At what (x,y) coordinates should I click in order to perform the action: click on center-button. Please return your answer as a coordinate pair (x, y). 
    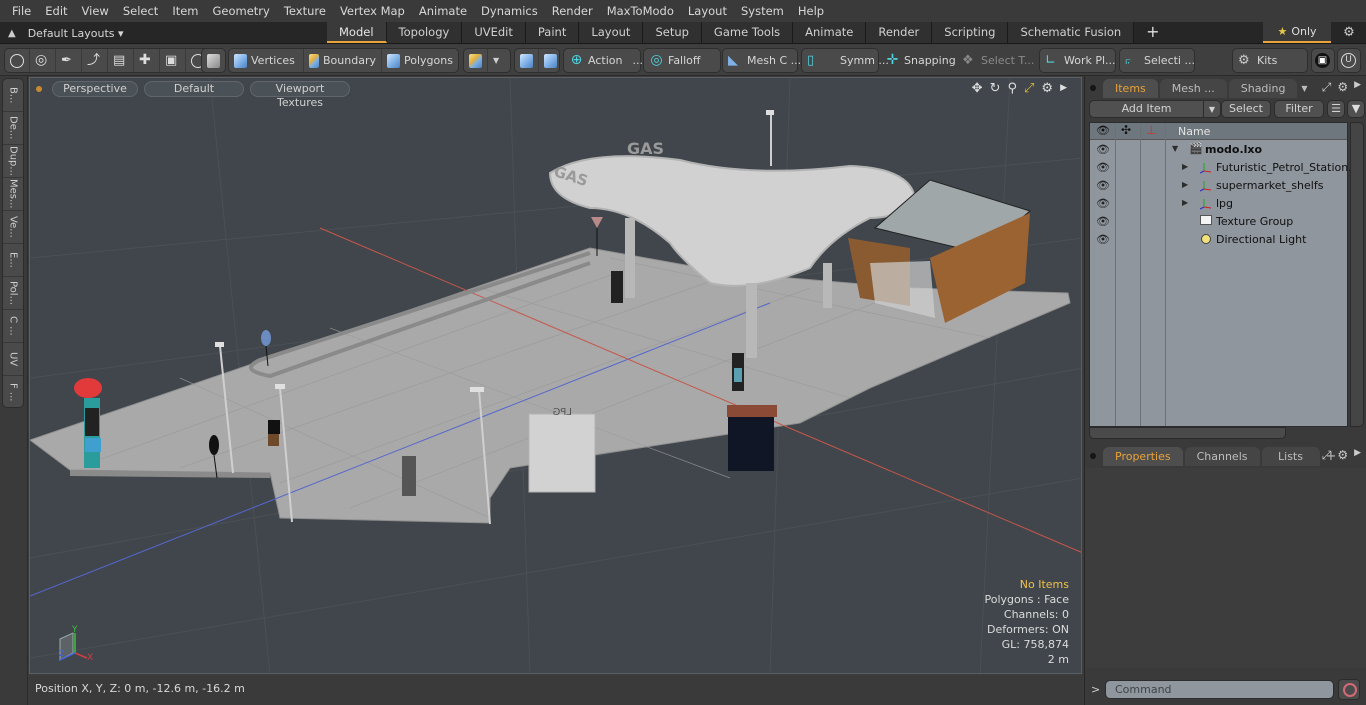
    Looking at the image, I should click on (550, 60).